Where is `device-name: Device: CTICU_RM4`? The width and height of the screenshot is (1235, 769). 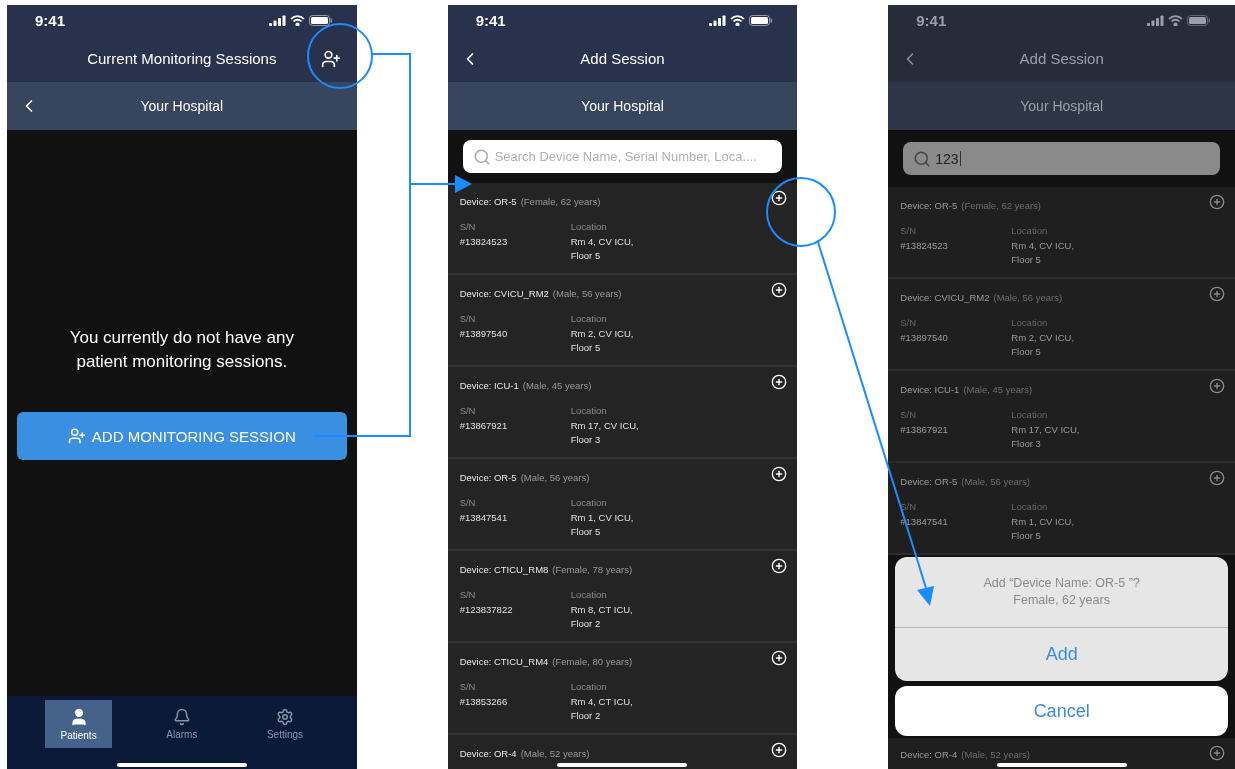 device-name: Device: CTICU_RM4 is located at coordinates (504, 661).